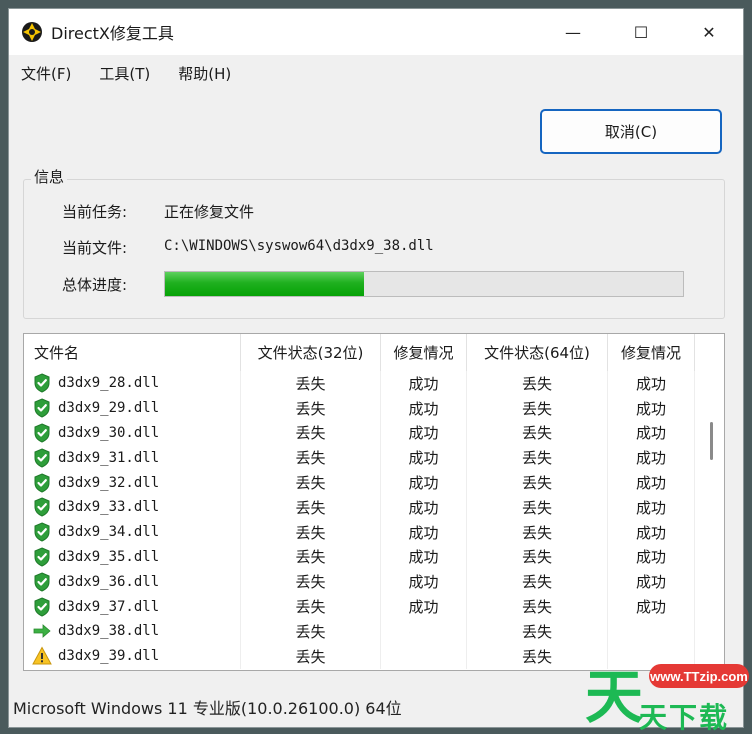  What do you see at coordinates (651, 352) in the screenshot?
I see `header-repair-64: 修复情况` at bounding box center [651, 352].